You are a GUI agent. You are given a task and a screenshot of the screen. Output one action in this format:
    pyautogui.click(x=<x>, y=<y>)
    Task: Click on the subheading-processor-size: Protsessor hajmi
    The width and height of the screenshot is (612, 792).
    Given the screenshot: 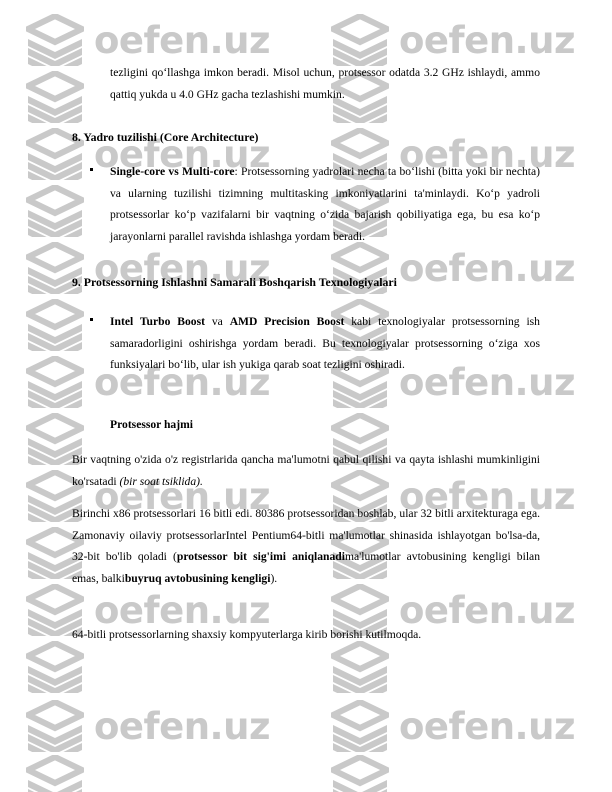 What is the action you would take?
    pyautogui.click(x=151, y=424)
    